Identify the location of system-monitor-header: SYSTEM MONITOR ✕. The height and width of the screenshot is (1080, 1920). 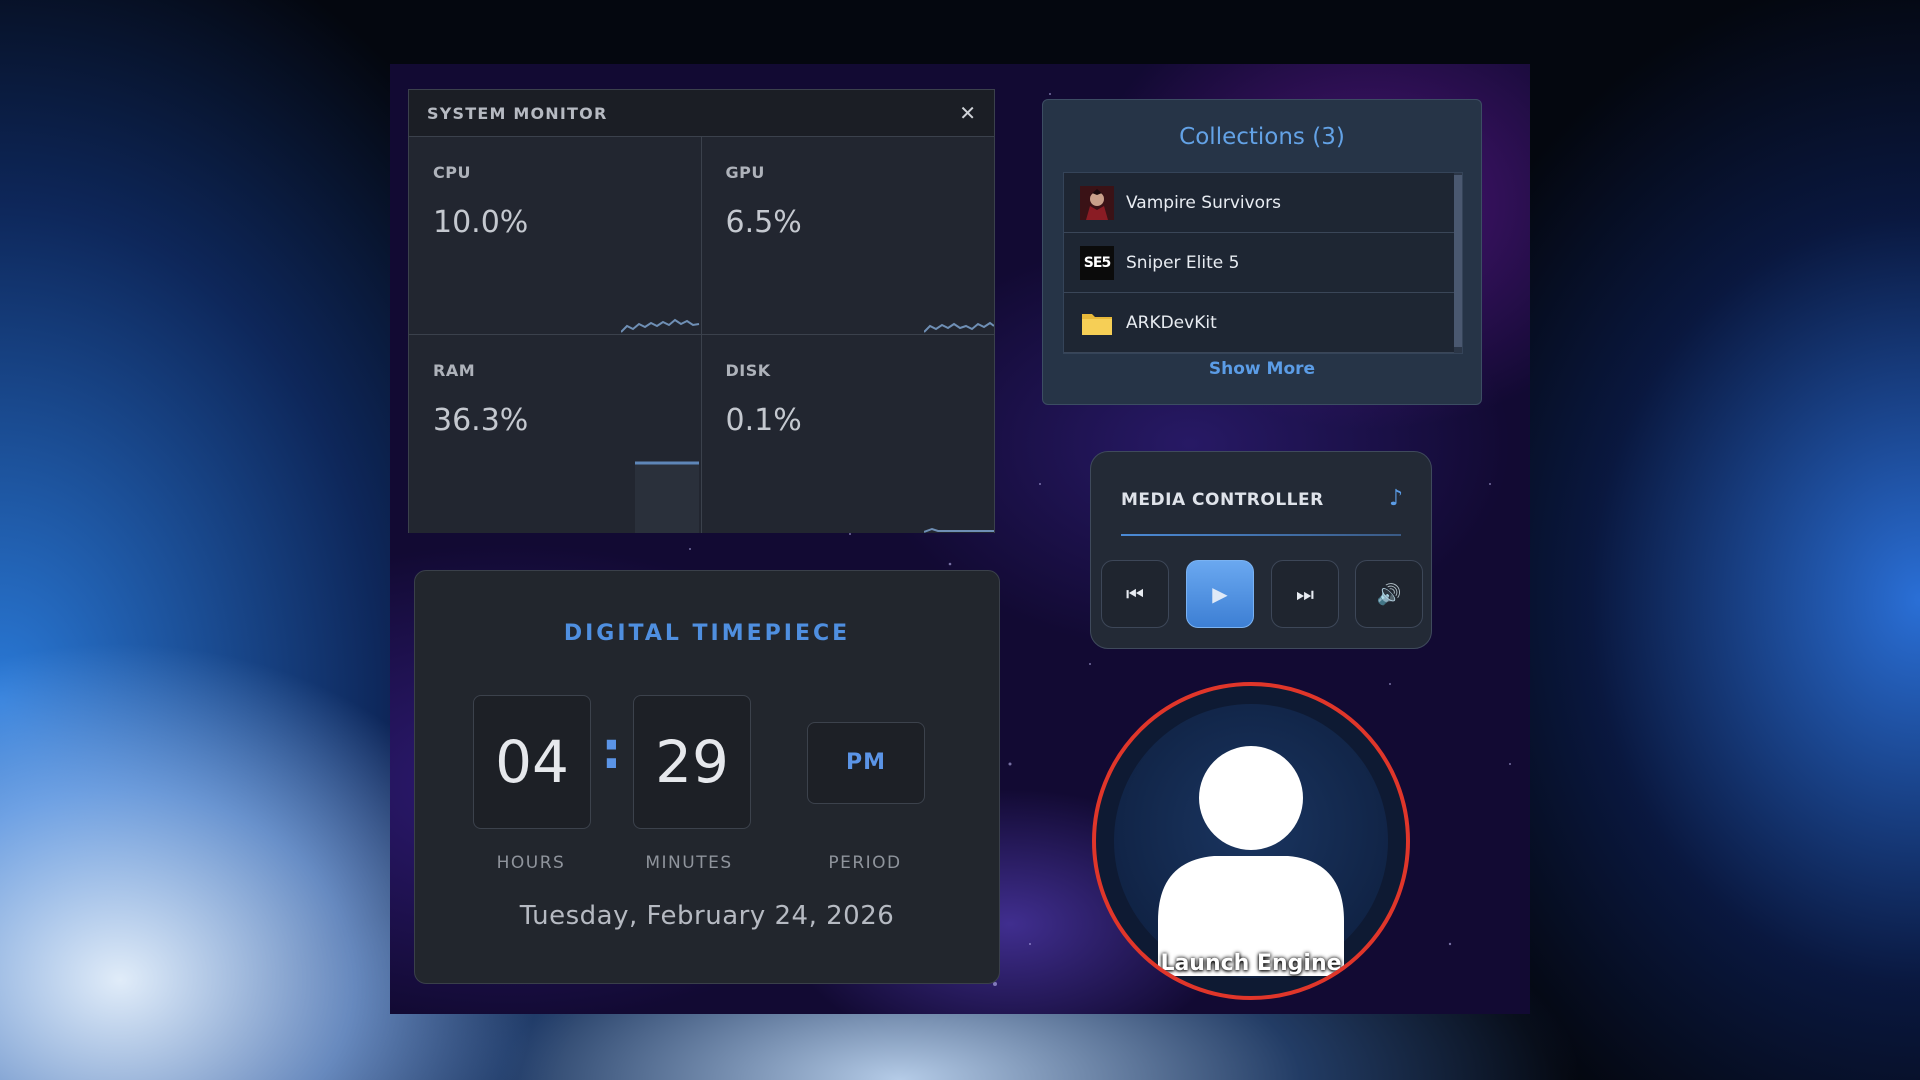
(701, 113).